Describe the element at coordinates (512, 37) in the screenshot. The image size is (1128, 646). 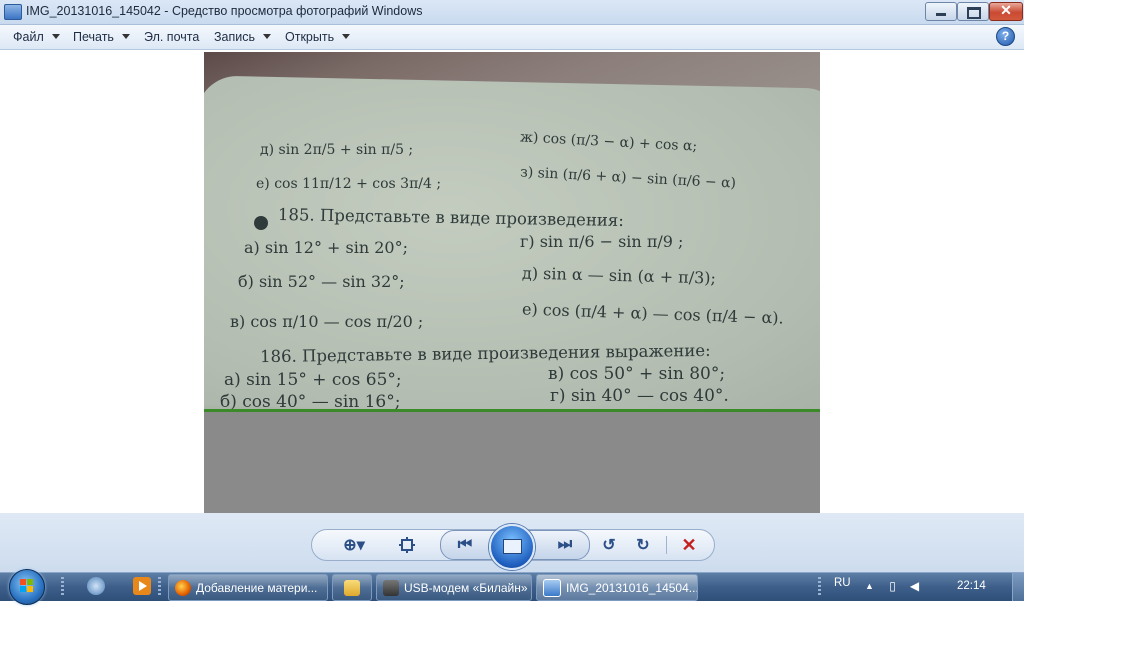
I see `menu-bar: Файл Печать Эл. почта Запись Открыть ?` at that location.